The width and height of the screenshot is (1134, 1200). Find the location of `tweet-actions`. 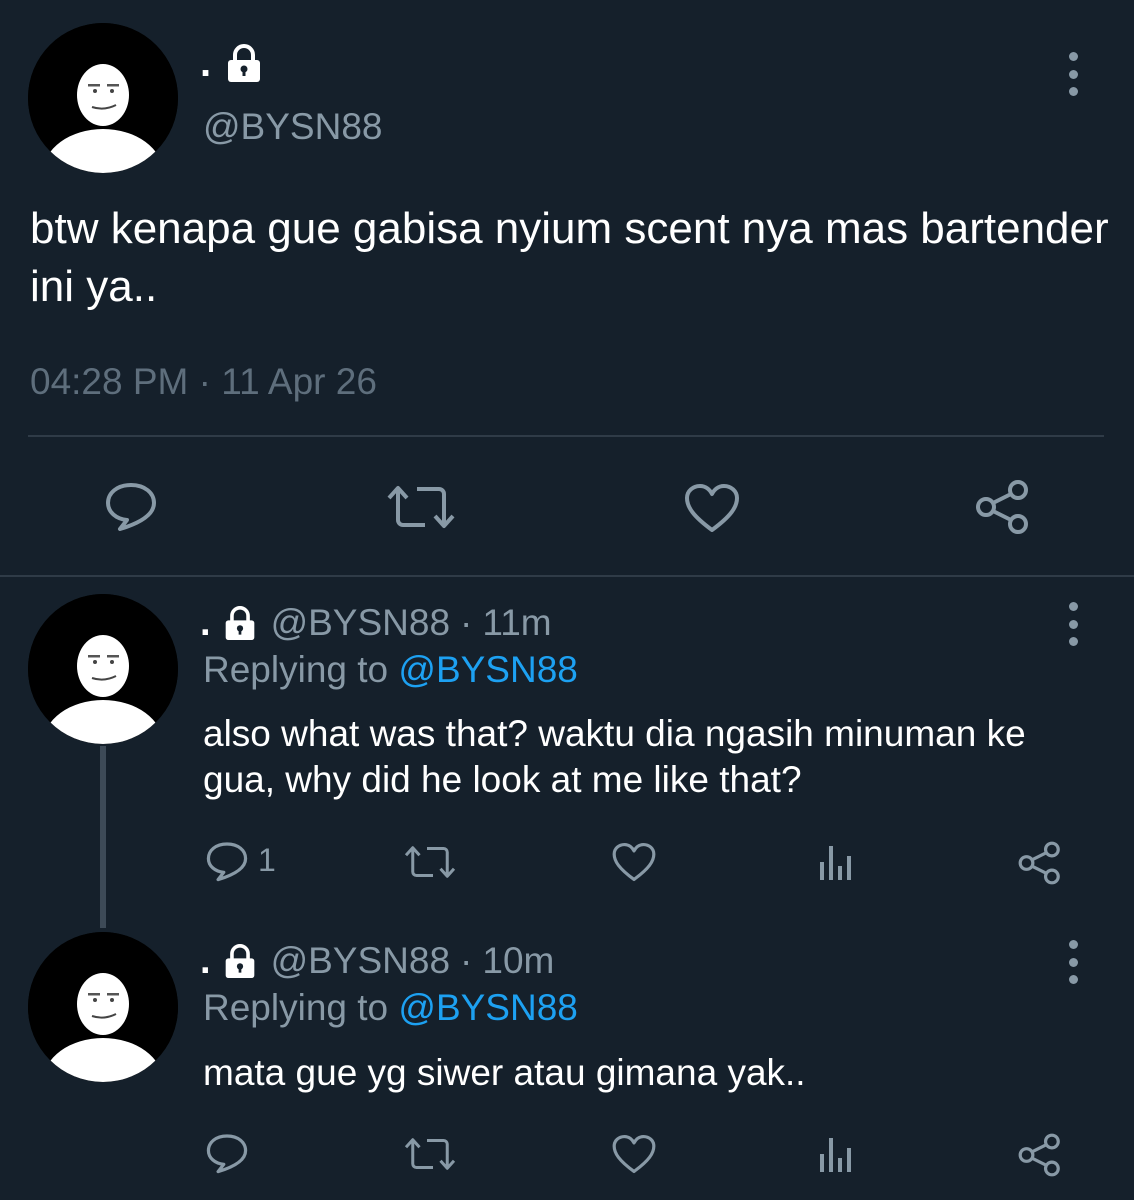

tweet-actions is located at coordinates (567, 510).